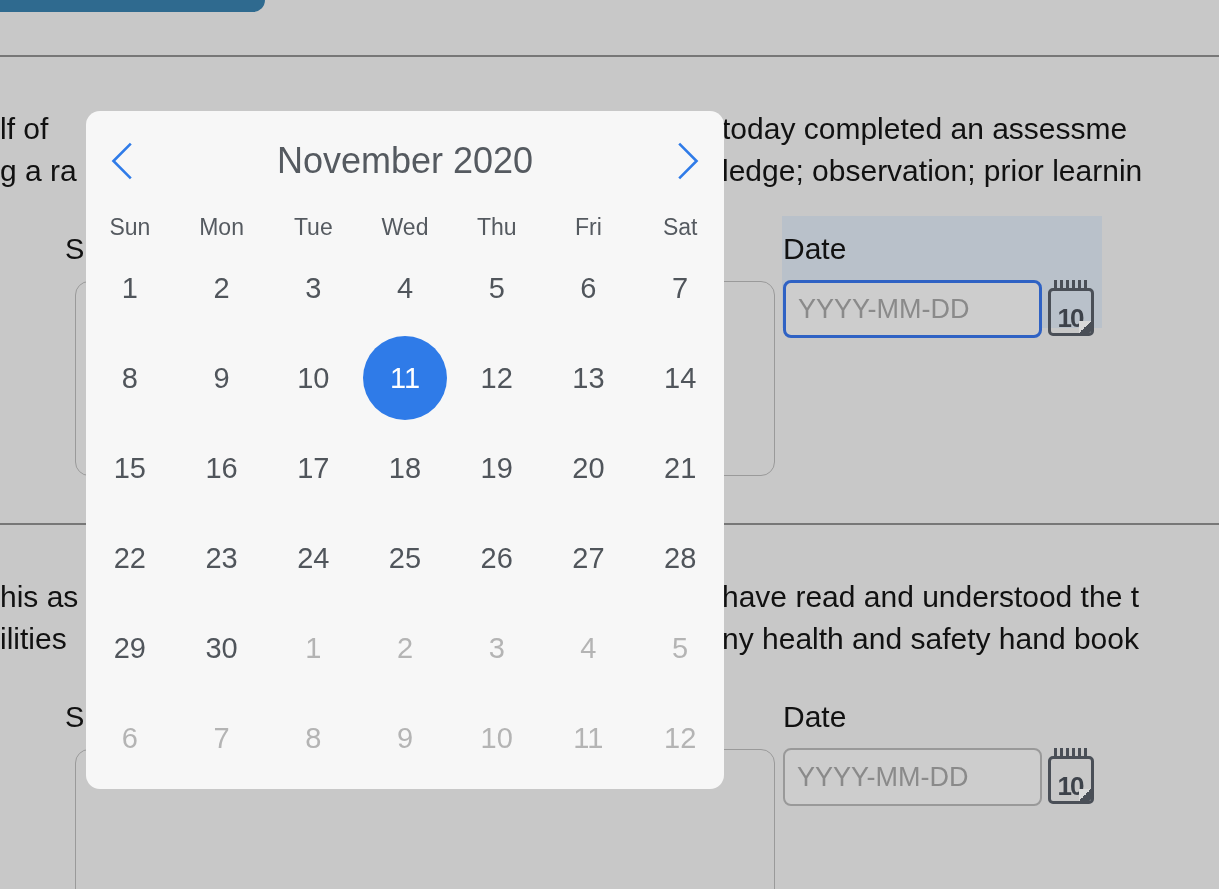  I want to click on calendar-day: 20, so click(588, 468).